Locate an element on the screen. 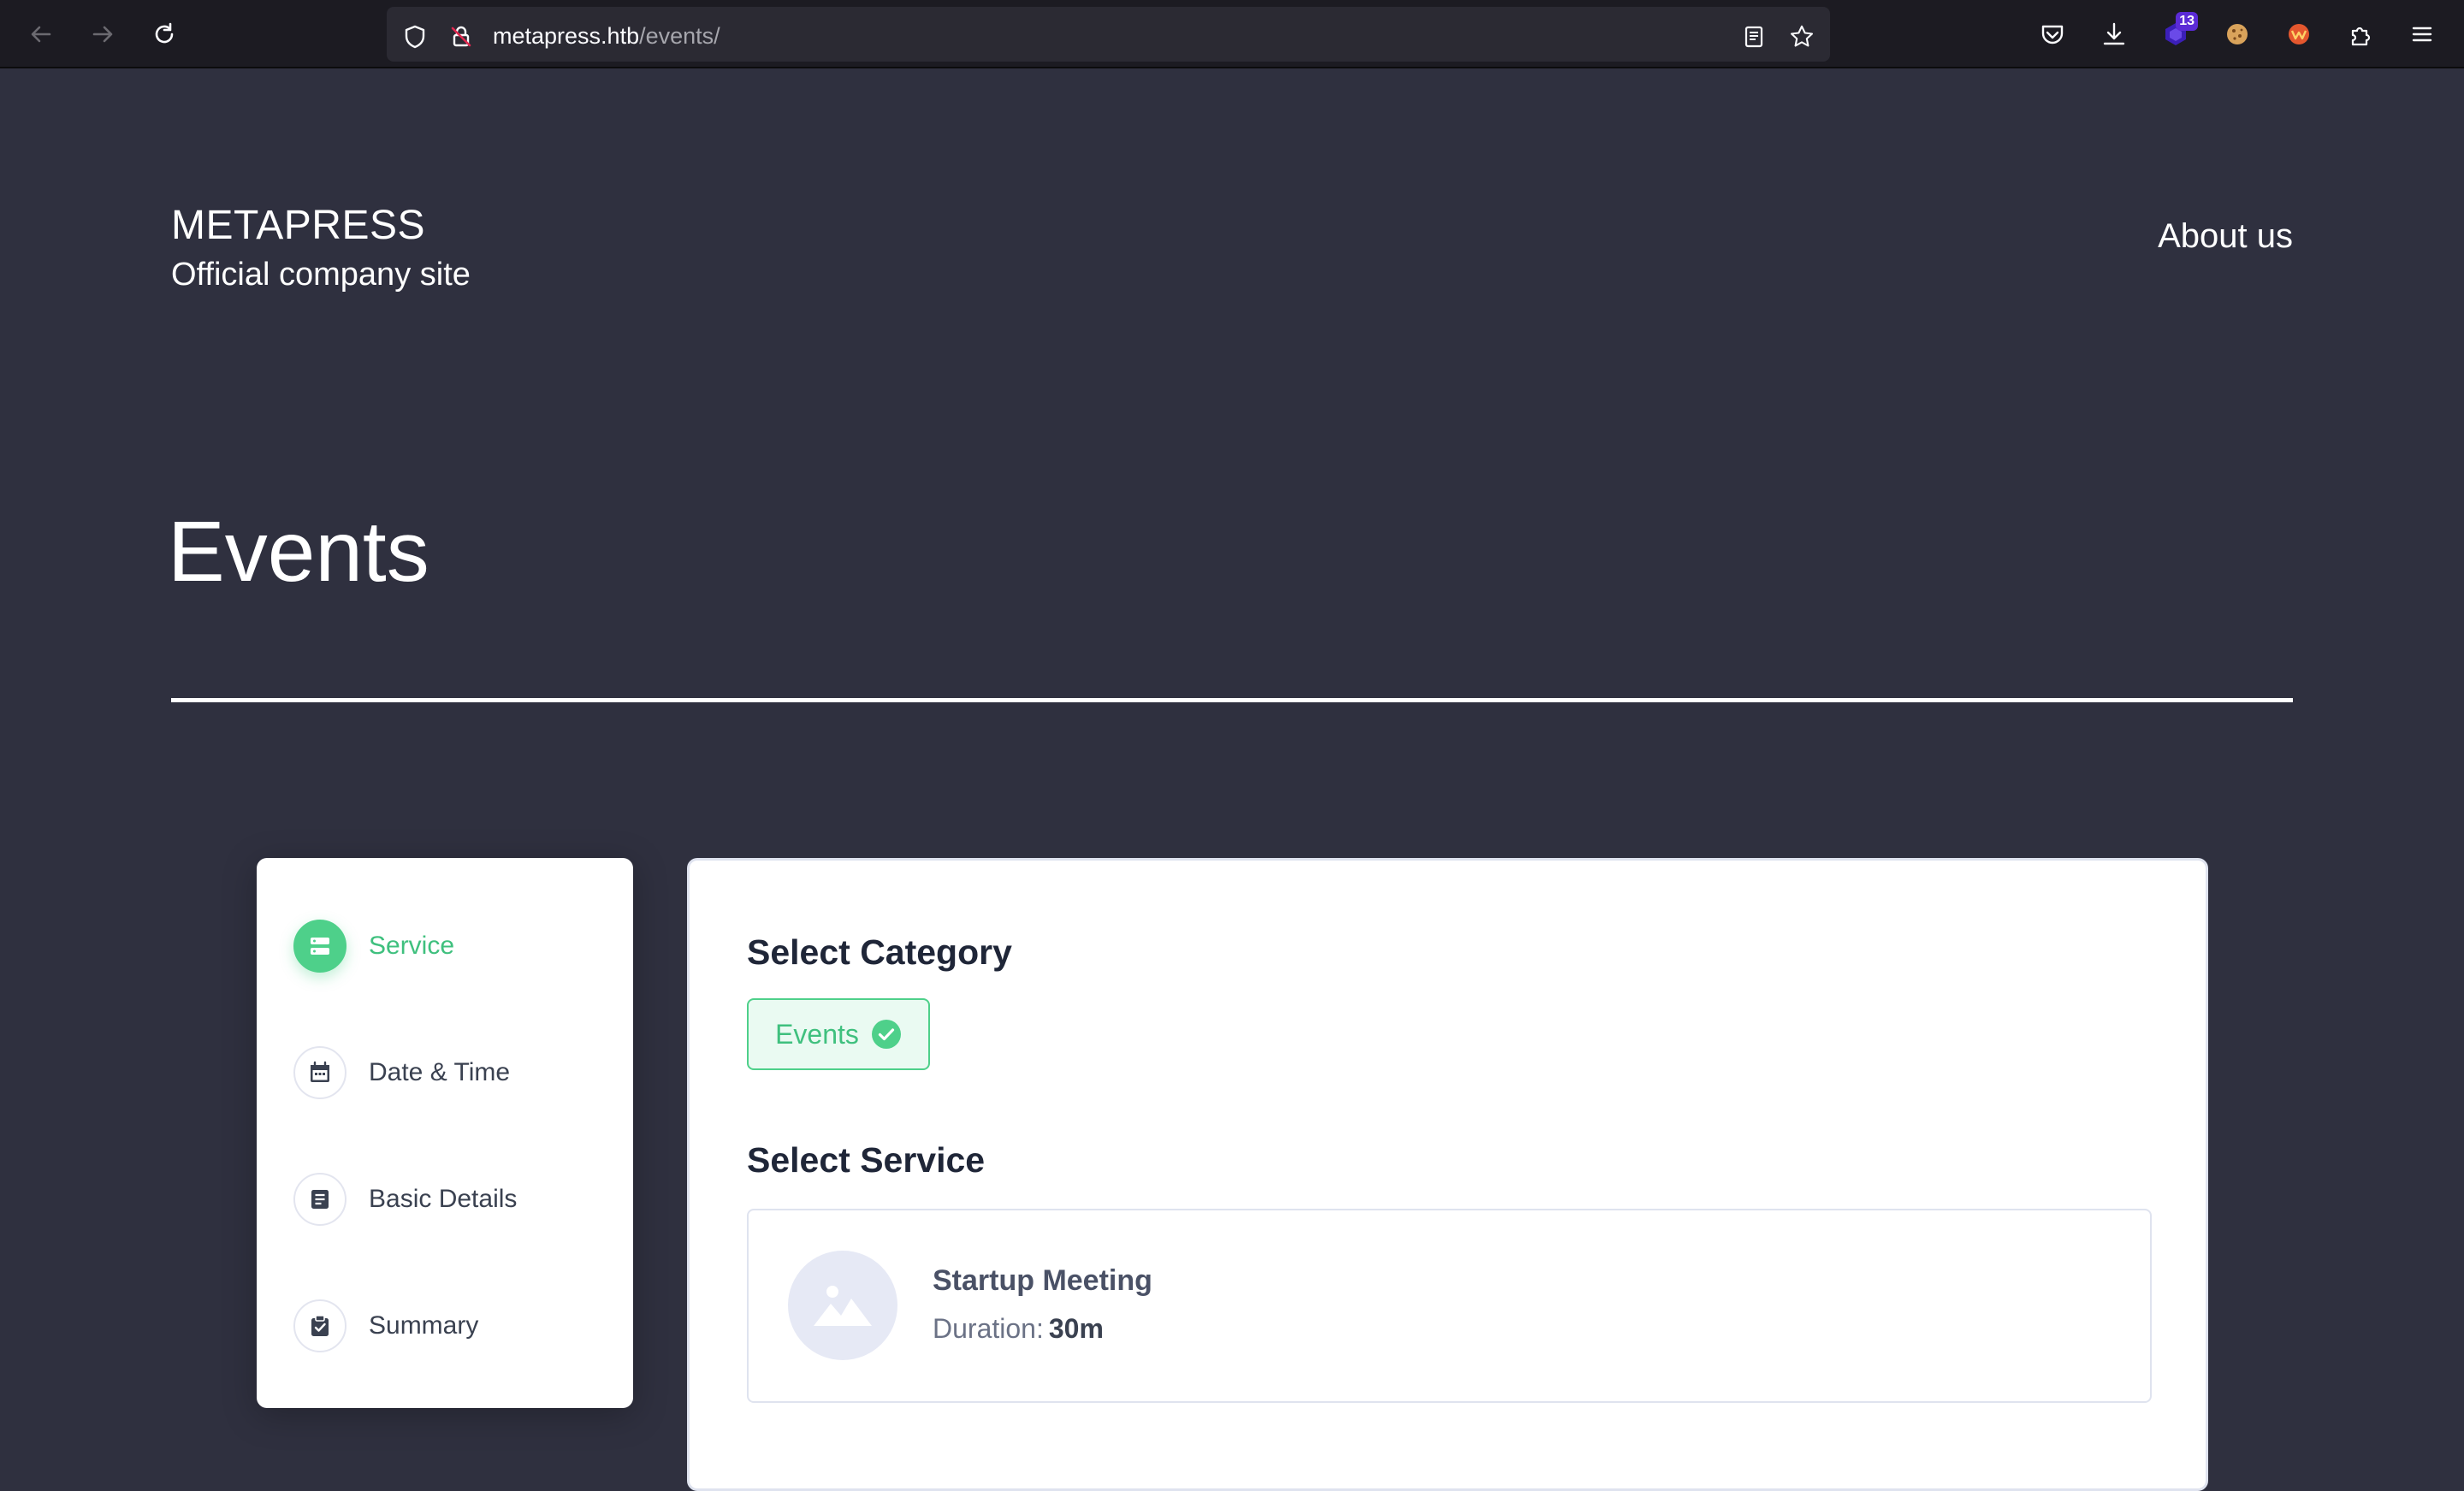  arrow-right-icon is located at coordinates (102, 34).